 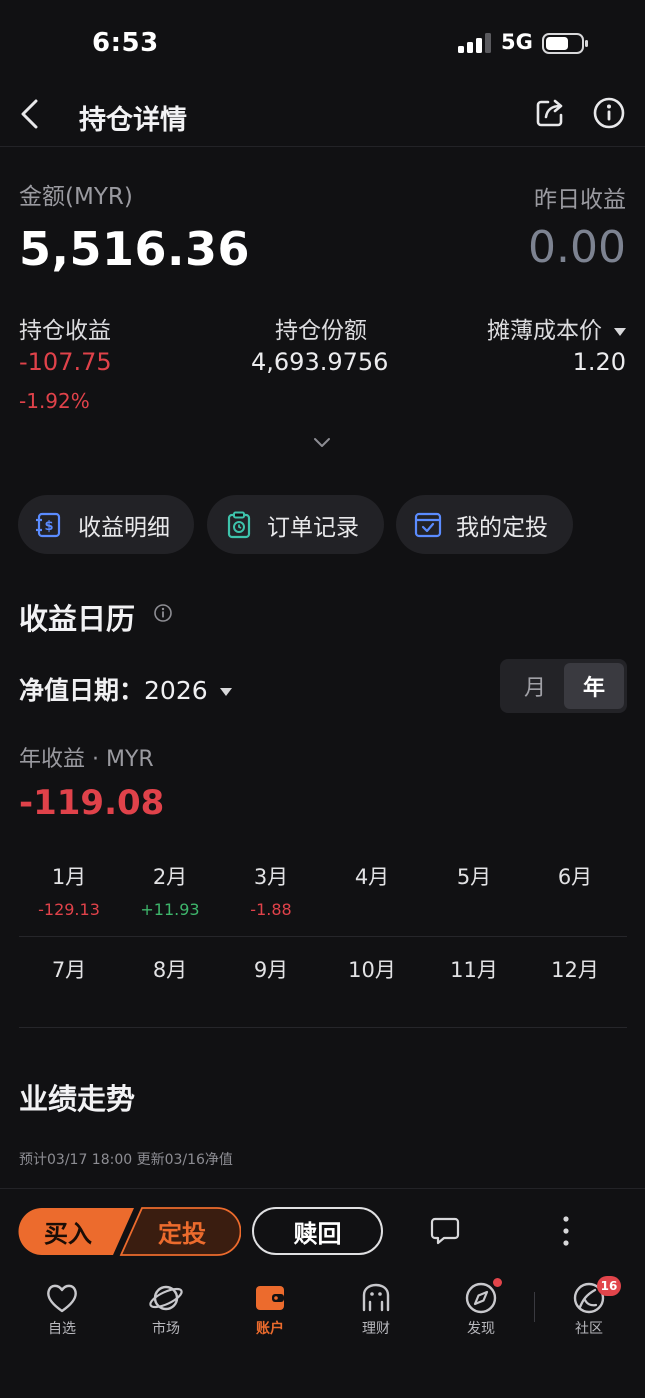 I want to click on month-cell: 8月, so click(x=170, y=969).